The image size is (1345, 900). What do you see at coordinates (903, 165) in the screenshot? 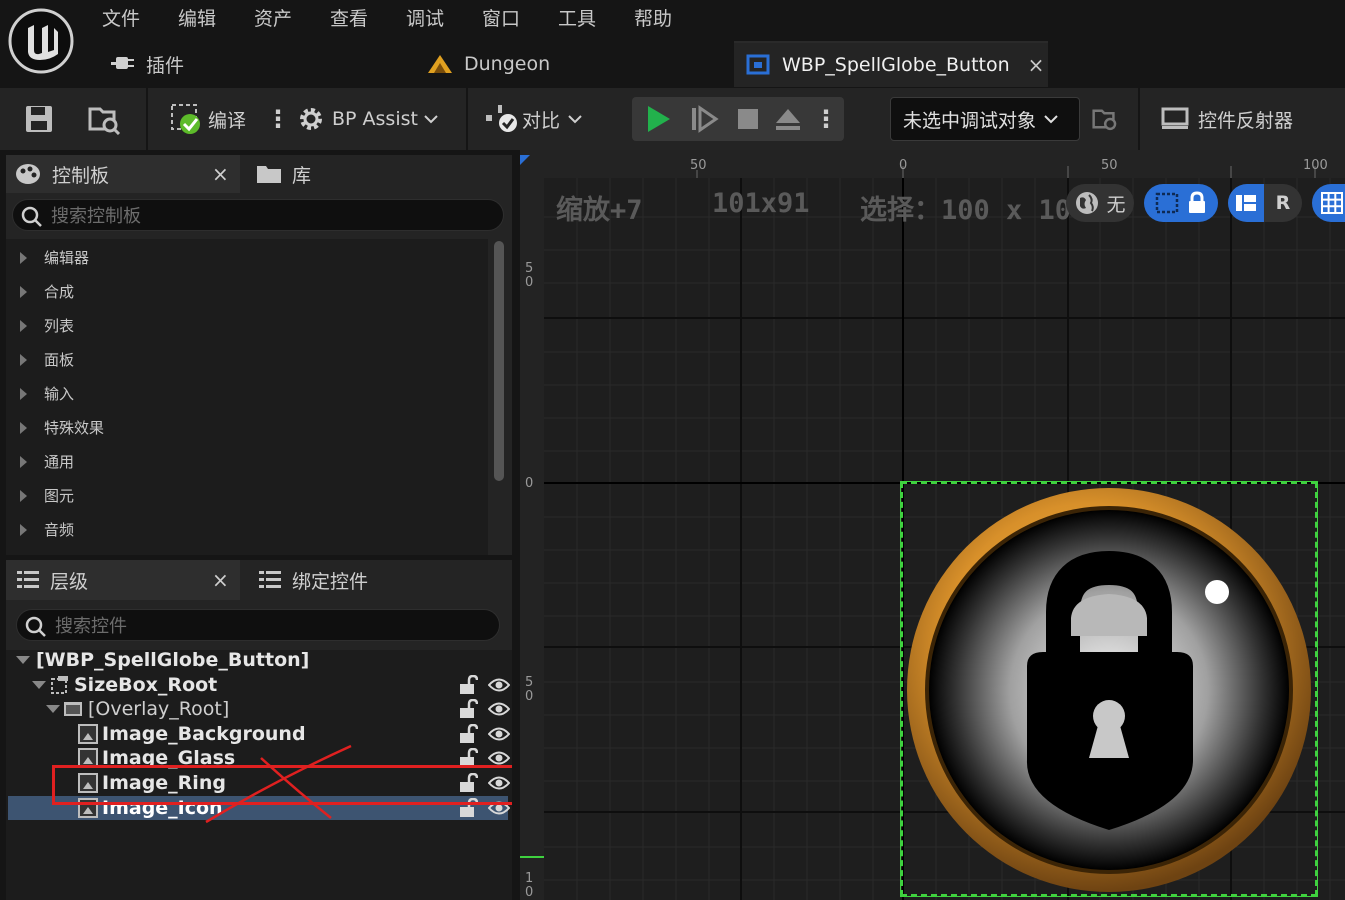
I see `ruler-label: 0` at bounding box center [903, 165].